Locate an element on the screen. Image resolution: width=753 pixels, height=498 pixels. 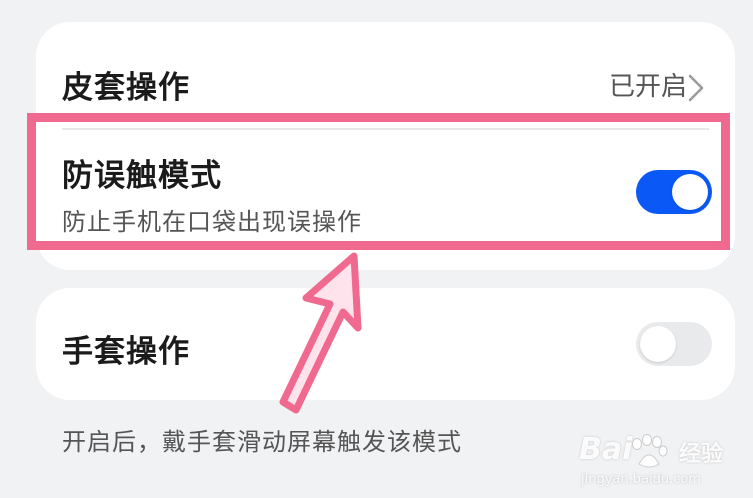
baidu-jingyan-watermark: Bai 经验 jingyan.baidu.com is located at coordinates (660, 463).